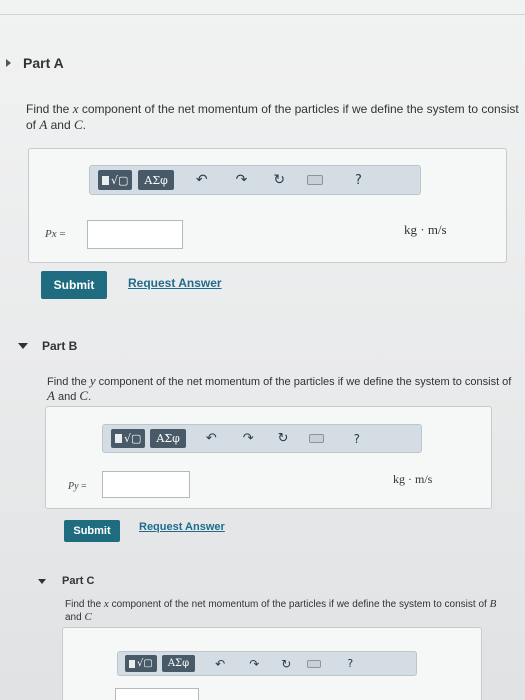  What do you see at coordinates (425, 229) in the screenshot?
I see `part-a-units: kg · m/s` at bounding box center [425, 229].